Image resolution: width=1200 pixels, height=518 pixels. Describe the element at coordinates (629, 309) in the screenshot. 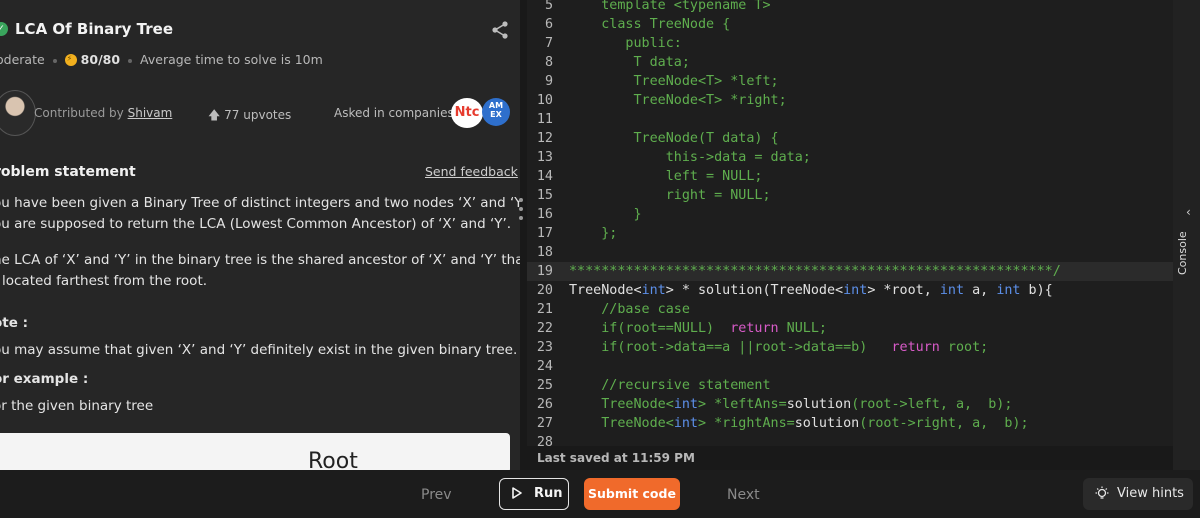

I see `code-text: //base case` at that location.